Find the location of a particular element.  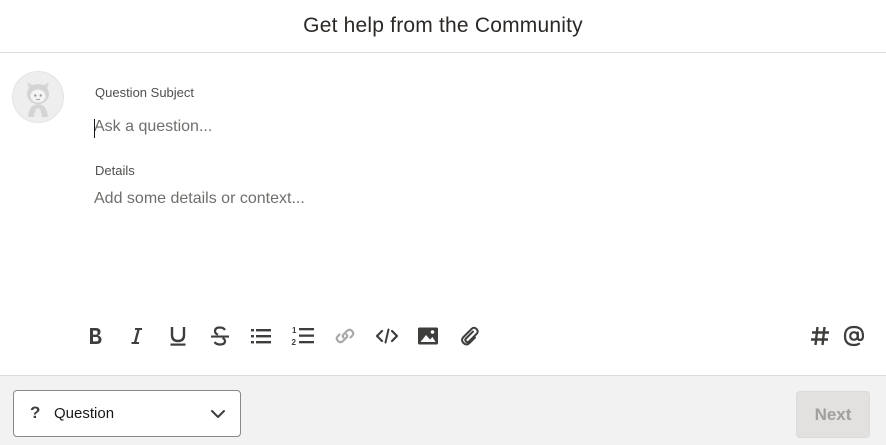

bold-icon is located at coordinates (96, 336).